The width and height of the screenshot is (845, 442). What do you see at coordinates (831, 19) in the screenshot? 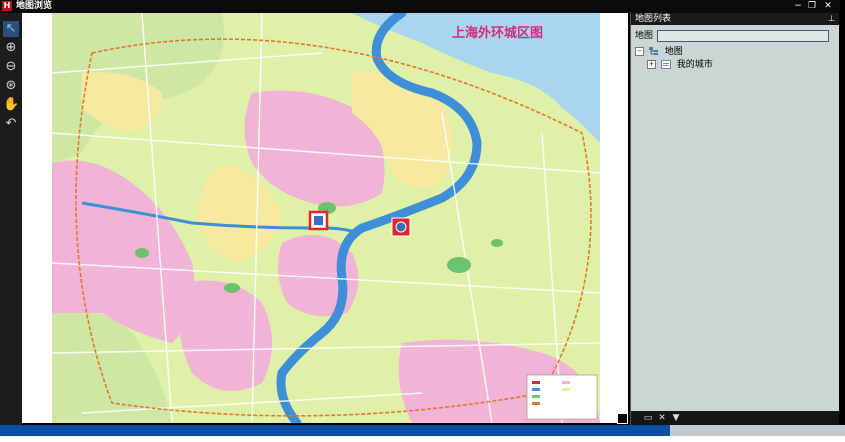
I see `pin-icon: ⊥` at bounding box center [831, 19].